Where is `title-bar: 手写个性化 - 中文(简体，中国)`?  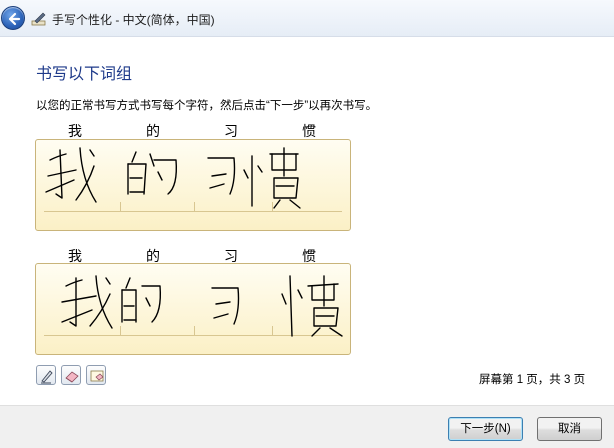 title-bar: 手写个性化 - 中文(简体，中国) is located at coordinates (307, 18).